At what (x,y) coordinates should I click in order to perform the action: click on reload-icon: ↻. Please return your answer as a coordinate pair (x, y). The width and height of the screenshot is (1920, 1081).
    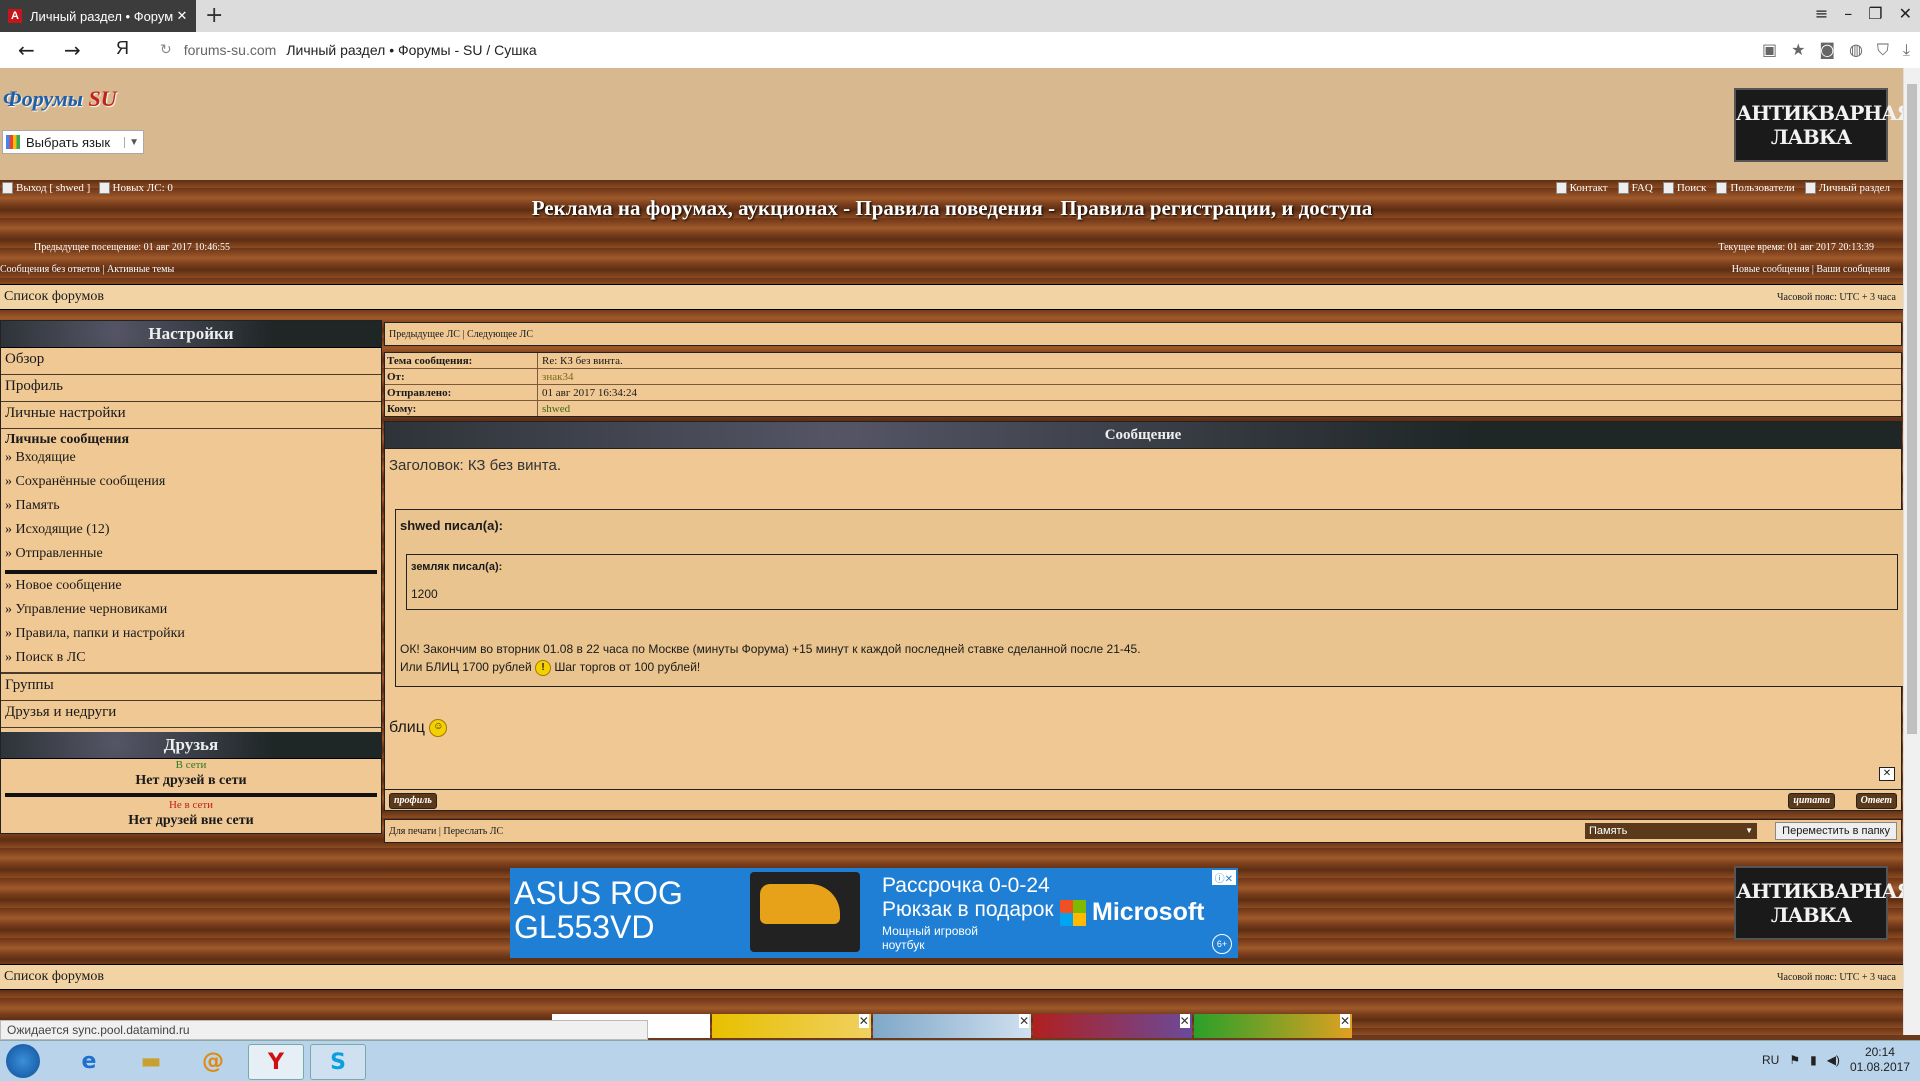
    Looking at the image, I should click on (166, 50).